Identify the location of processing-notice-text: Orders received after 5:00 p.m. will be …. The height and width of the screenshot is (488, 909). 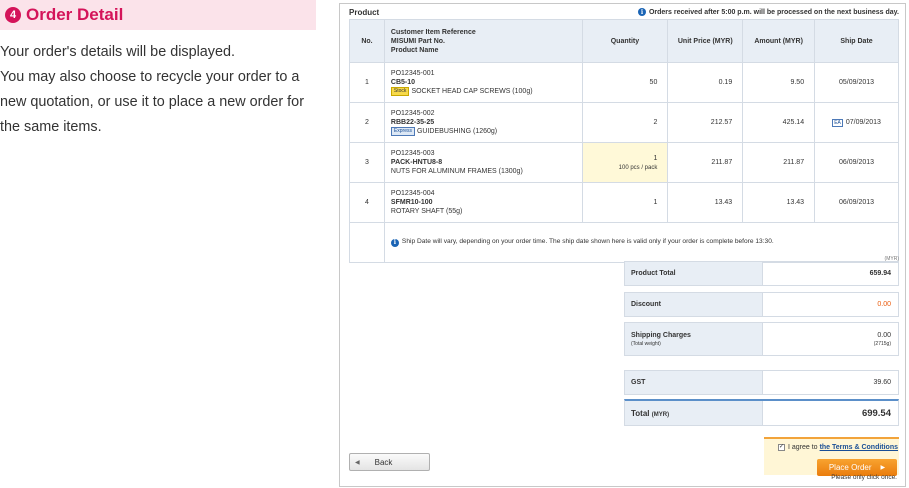
(773, 12).